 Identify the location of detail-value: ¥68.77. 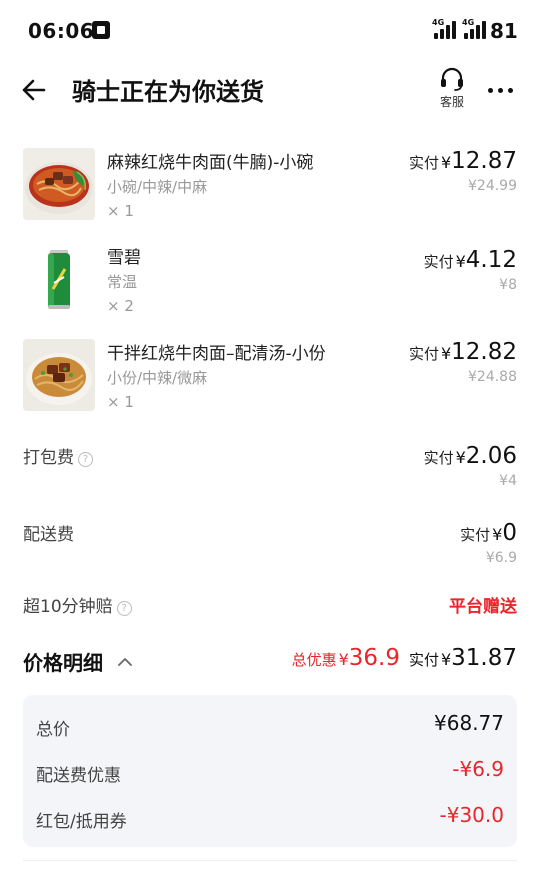
(469, 723).